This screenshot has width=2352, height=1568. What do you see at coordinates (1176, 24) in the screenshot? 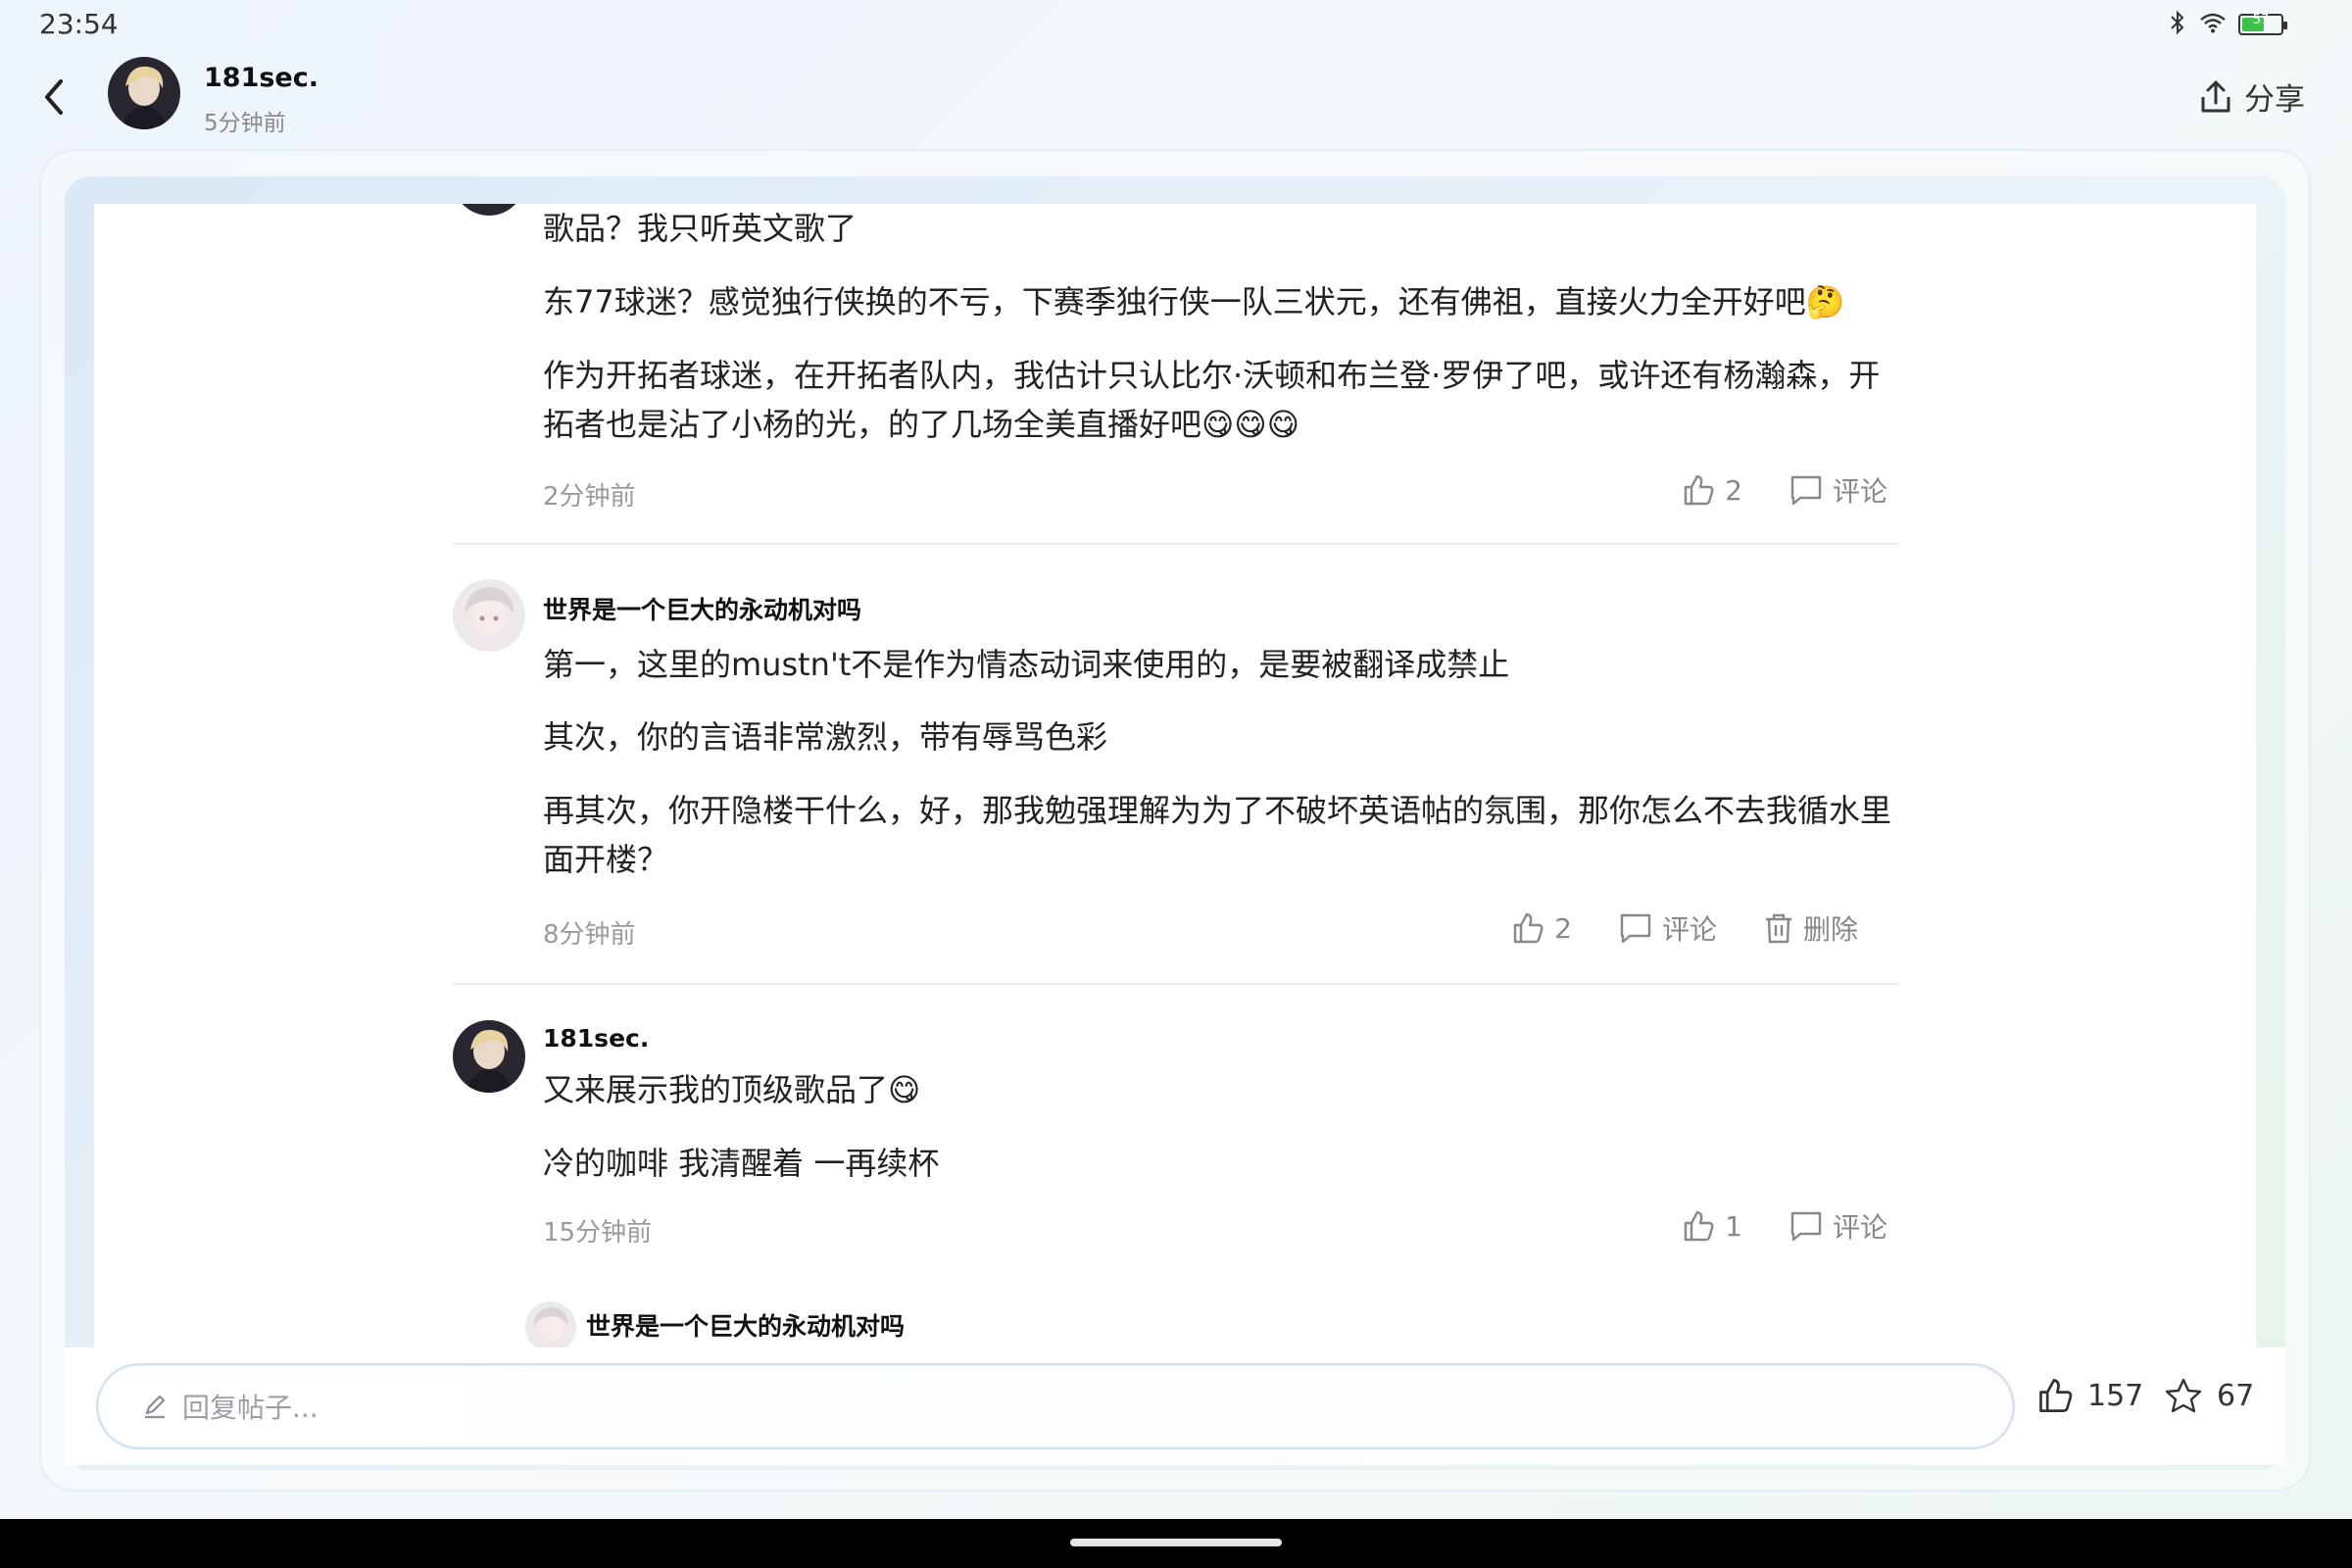
I see `status-bar: 23:54 57` at bounding box center [1176, 24].